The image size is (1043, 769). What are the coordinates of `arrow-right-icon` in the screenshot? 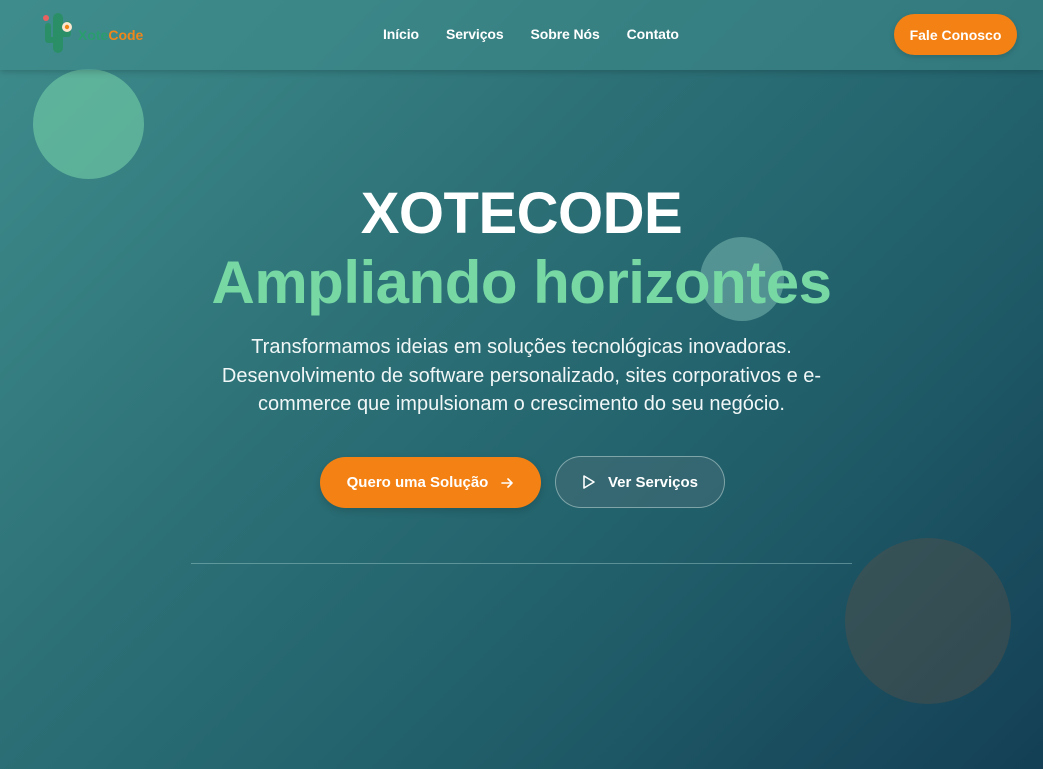 It's located at (507, 483).